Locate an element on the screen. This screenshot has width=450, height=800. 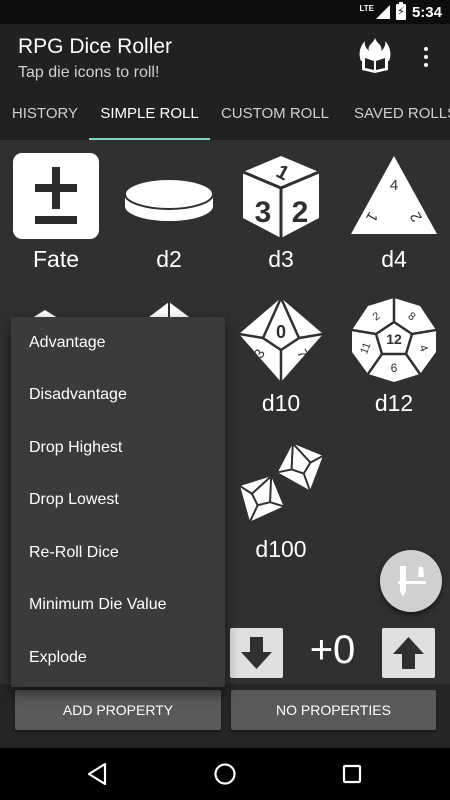
die-face-label: 3 is located at coordinates (263, 212).